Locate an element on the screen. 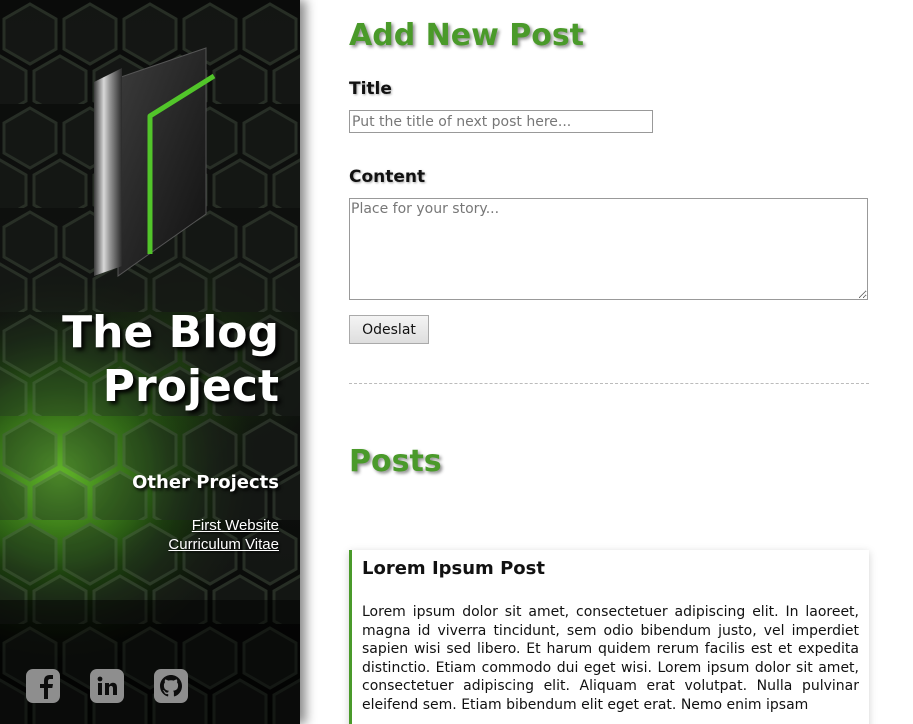  add-post-heading: Add New Post is located at coordinates (467, 35).